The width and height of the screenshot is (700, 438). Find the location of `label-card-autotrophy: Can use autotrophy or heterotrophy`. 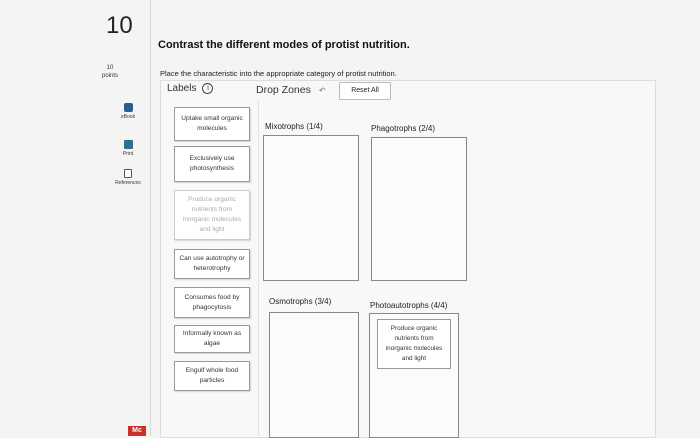

label-card-autotrophy: Can use autotrophy or heterotrophy is located at coordinates (212, 264).